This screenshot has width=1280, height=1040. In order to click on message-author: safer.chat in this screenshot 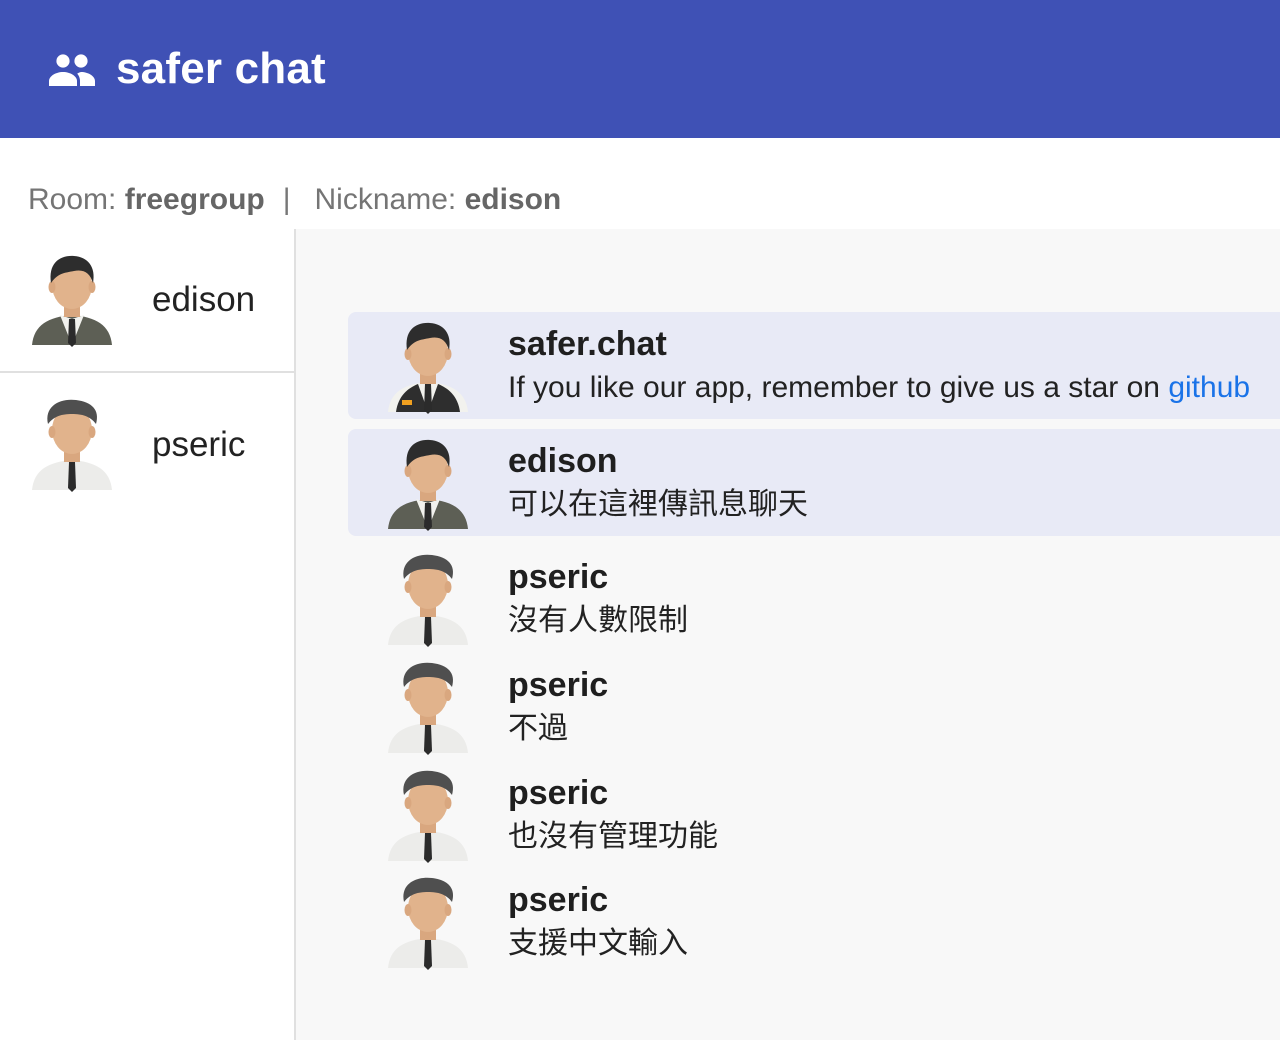, I will do `click(587, 344)`.